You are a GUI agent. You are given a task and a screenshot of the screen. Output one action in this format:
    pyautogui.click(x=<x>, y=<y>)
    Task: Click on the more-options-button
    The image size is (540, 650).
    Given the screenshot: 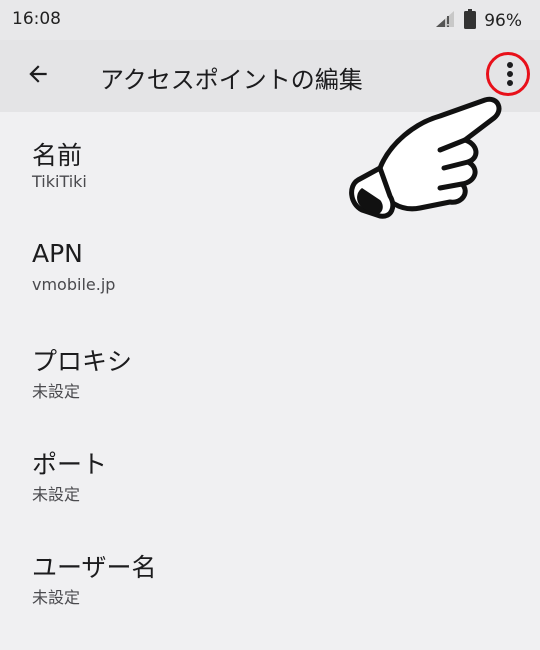 What is the action you would take?
    pyautogui.click(x=510, y=76)
    